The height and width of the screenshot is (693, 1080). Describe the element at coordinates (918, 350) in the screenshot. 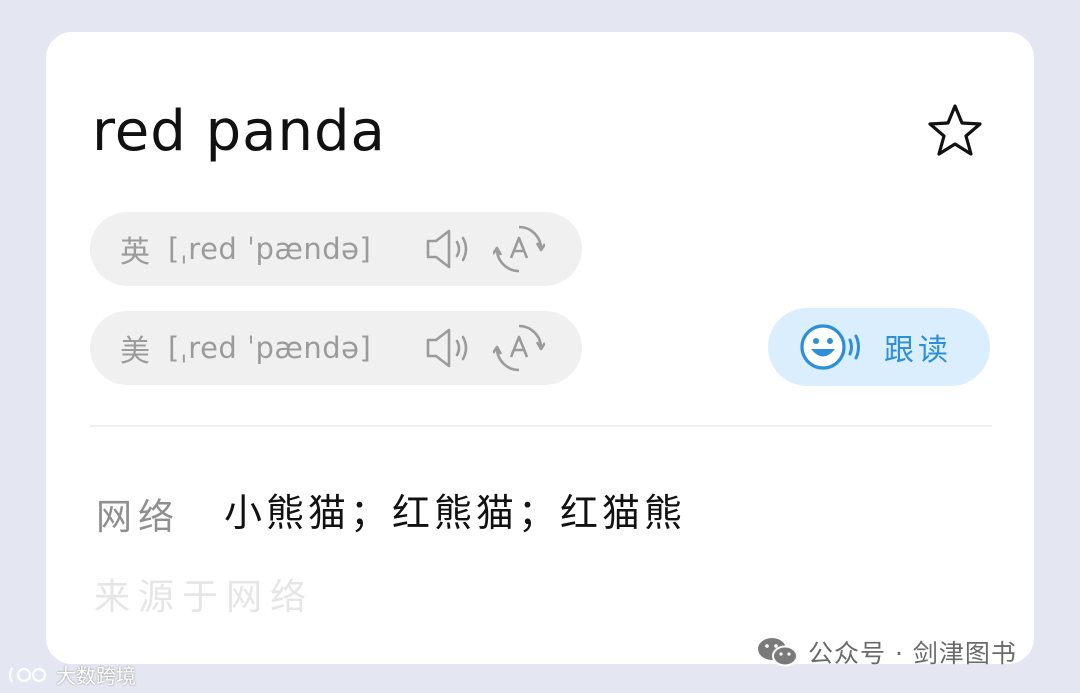

I see `follow-read-label: 跟读` at that location.